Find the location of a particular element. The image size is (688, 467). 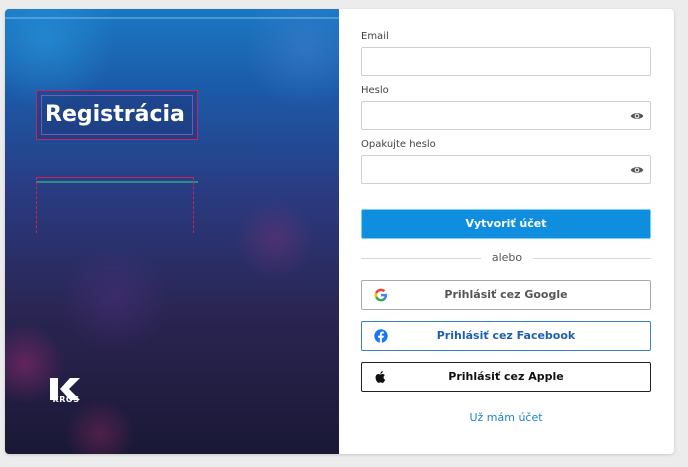

facebook-icon is located at coordinates (381, 336).